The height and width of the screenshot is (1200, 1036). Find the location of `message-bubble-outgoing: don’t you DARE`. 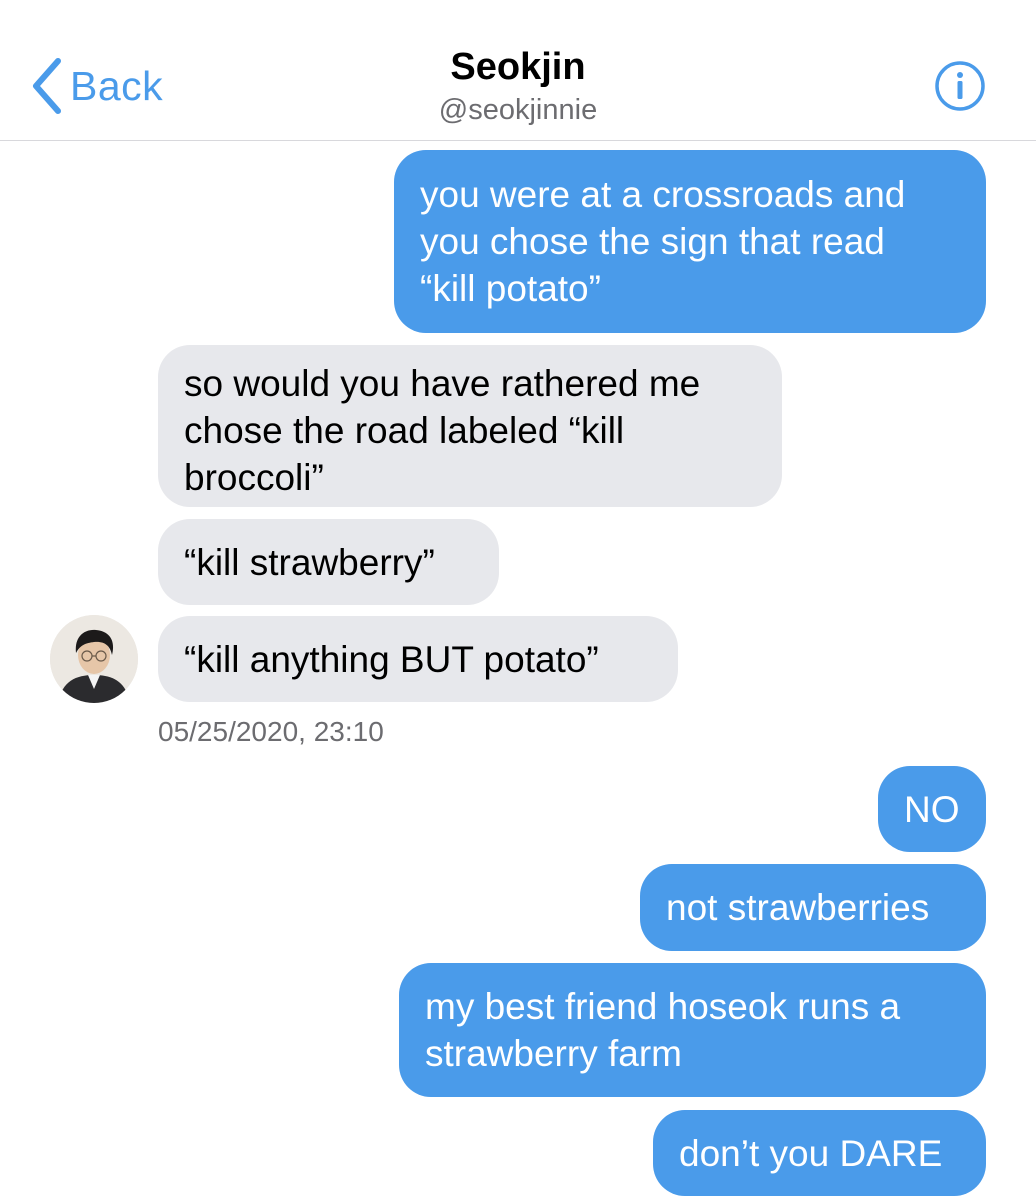

message-bubble-outgoing: don’t you DARE is located at coordinates (819, 1153).